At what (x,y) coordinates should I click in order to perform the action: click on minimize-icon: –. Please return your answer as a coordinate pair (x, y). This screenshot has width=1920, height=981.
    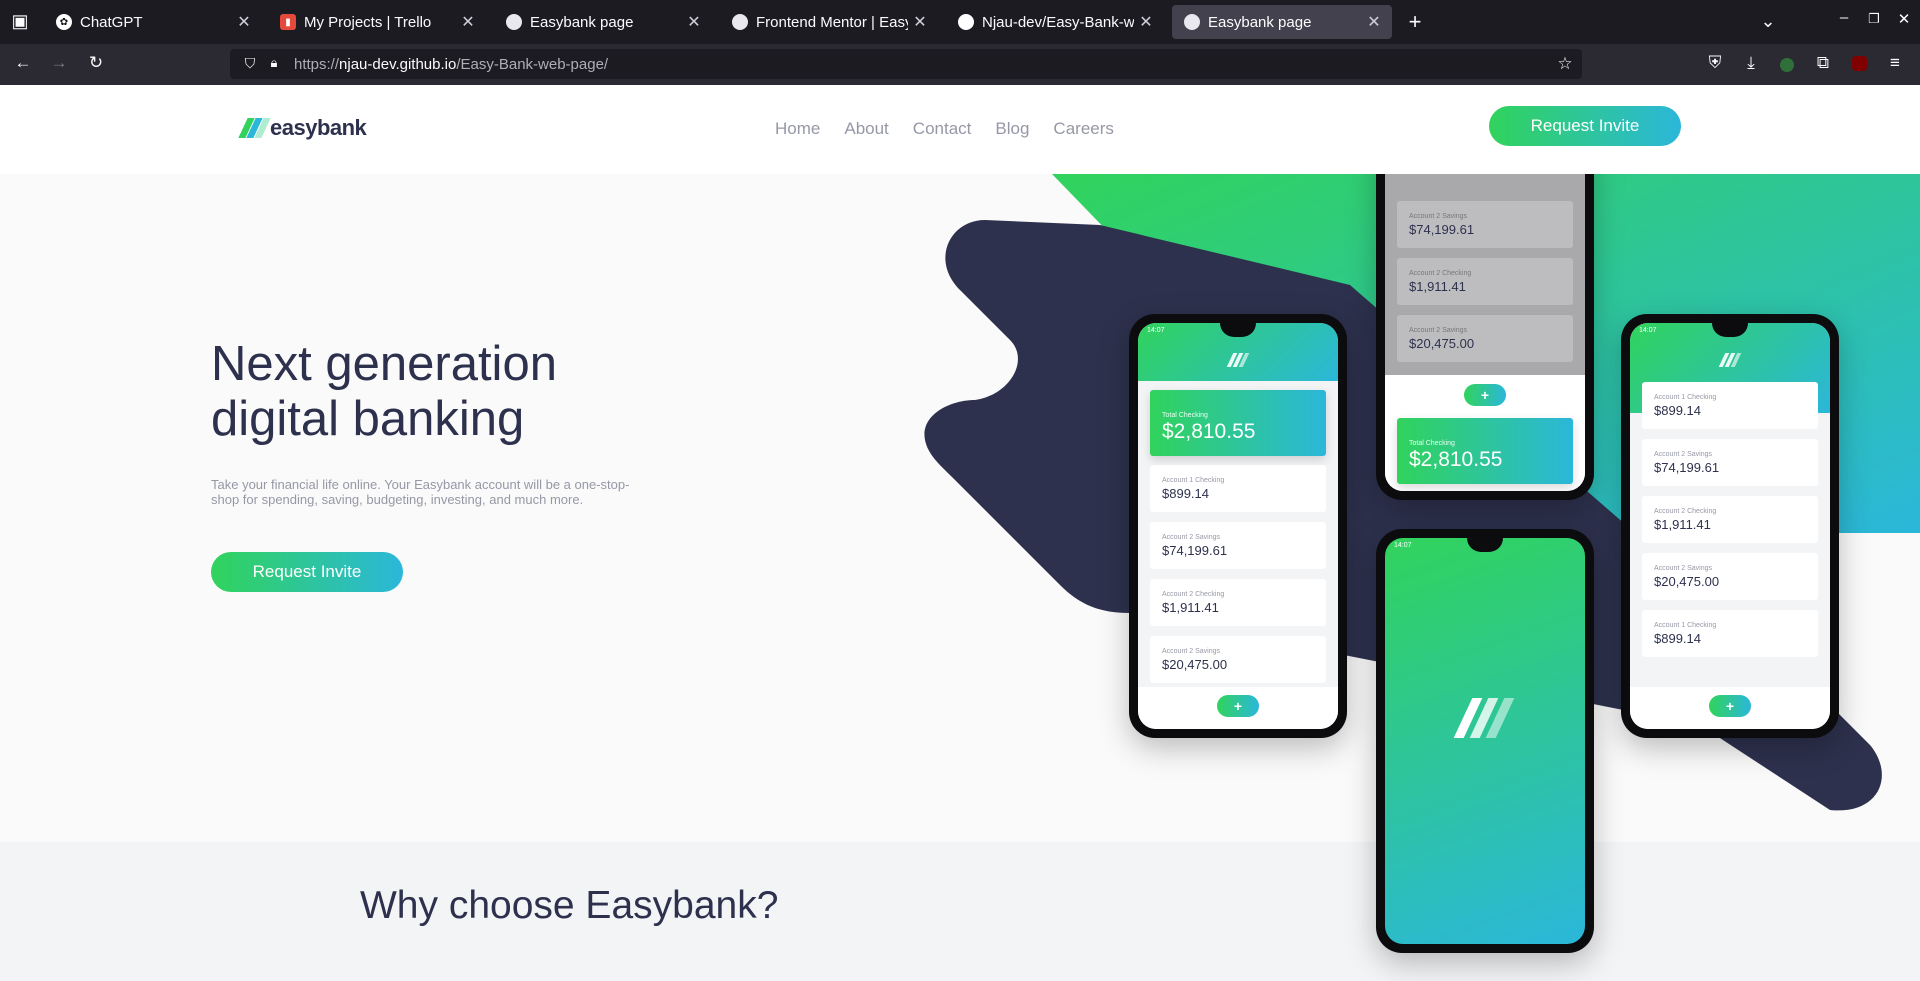
    Looking at the image, I should click on (1844, 17).